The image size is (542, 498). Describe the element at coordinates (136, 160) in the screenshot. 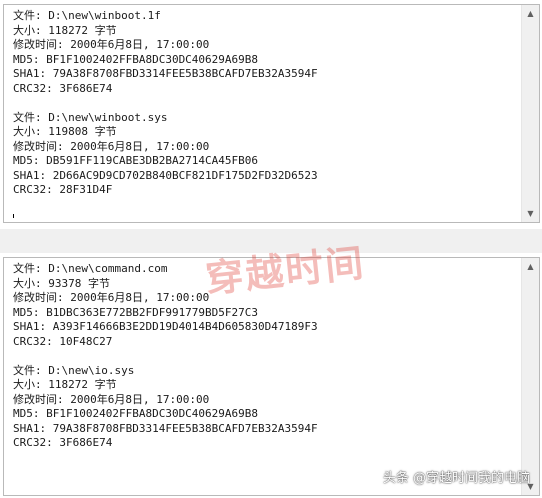

I see `line-md5: MD5: DB591FF119CABE3DB2BA2714CA45FB06` at that location.